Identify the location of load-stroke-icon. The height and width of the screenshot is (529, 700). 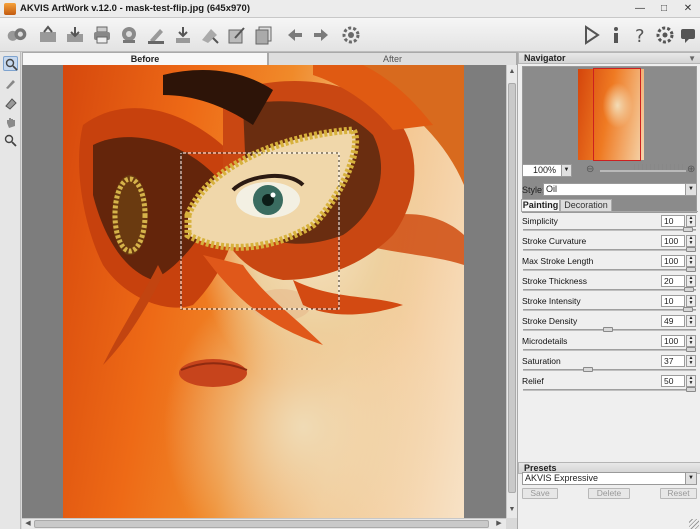
(156, 35).